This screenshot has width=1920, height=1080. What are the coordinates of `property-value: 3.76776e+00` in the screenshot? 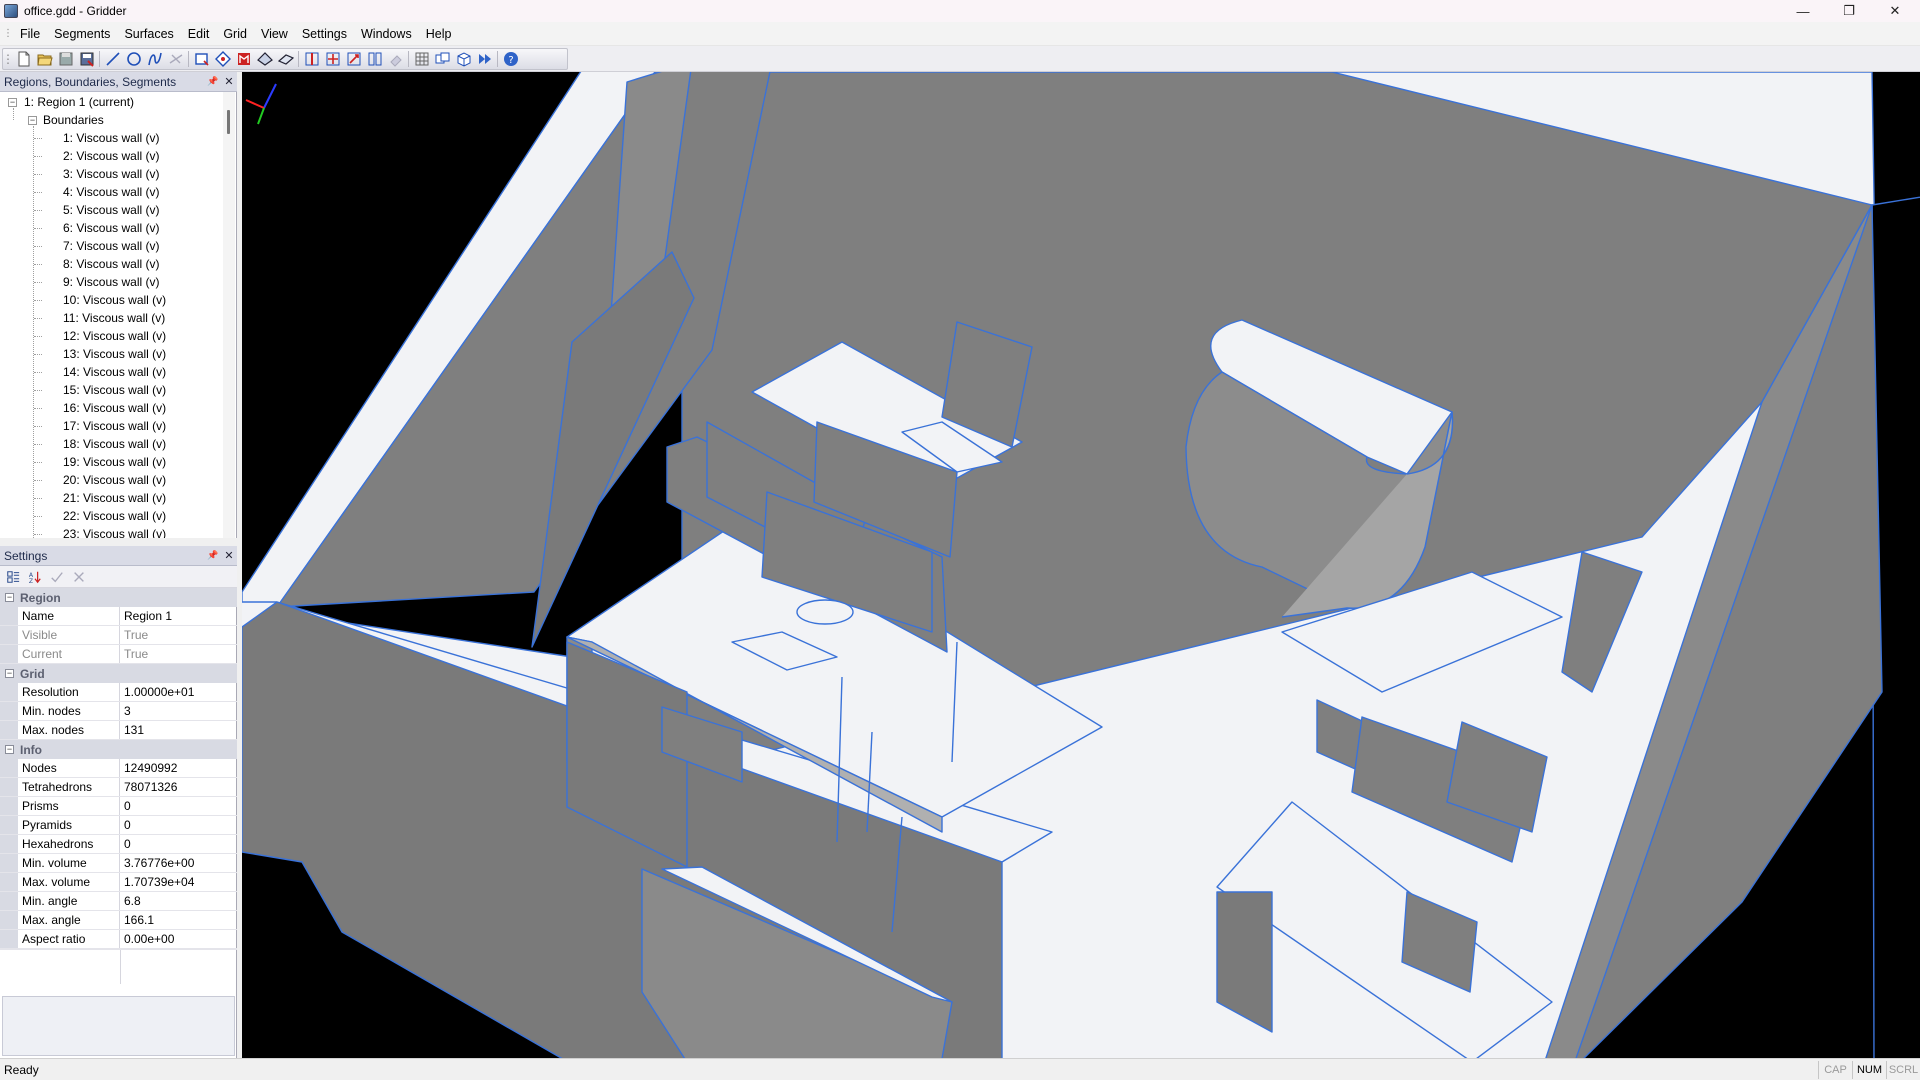 It's located at (178, 863).